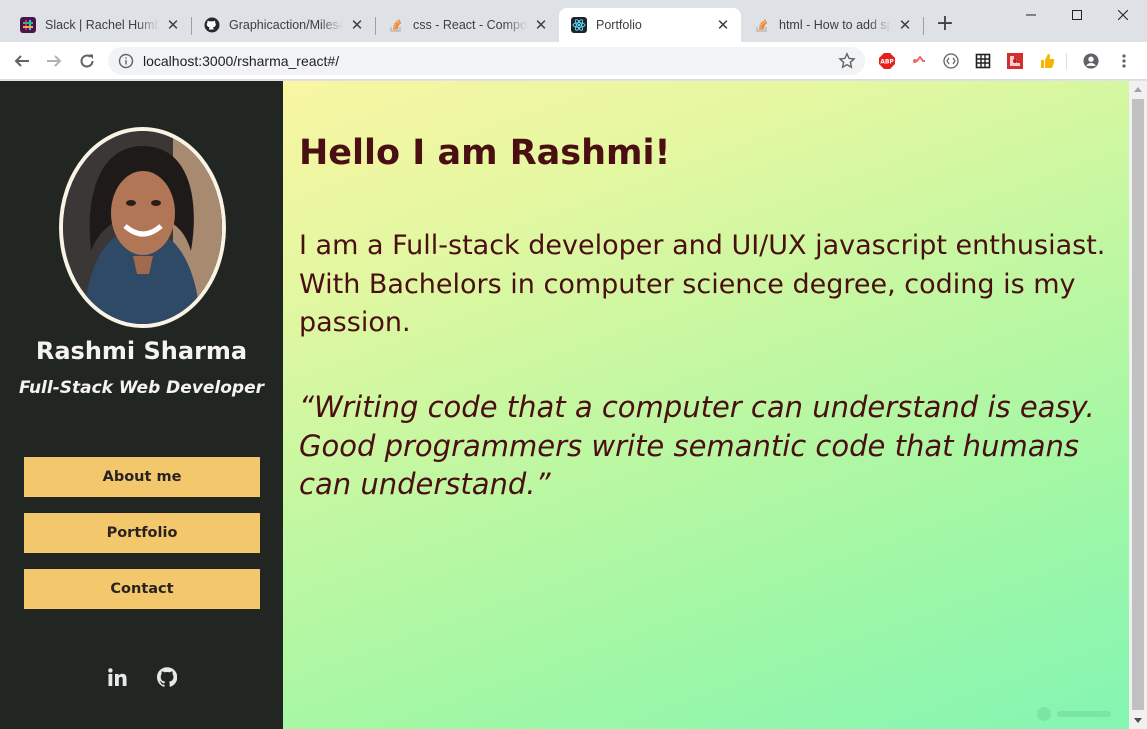 The image size is (1147, 729). Describe the element at coordinates (919, 61) in the screenshot. I see `cast-icon` at that location.